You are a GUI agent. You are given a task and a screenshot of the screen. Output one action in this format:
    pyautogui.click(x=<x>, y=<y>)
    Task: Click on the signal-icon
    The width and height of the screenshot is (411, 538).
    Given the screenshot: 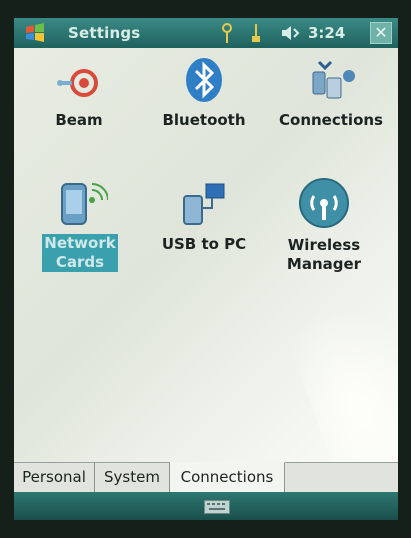 What is the action you would take?
    pyautogui.click(x=227, y=33)
    